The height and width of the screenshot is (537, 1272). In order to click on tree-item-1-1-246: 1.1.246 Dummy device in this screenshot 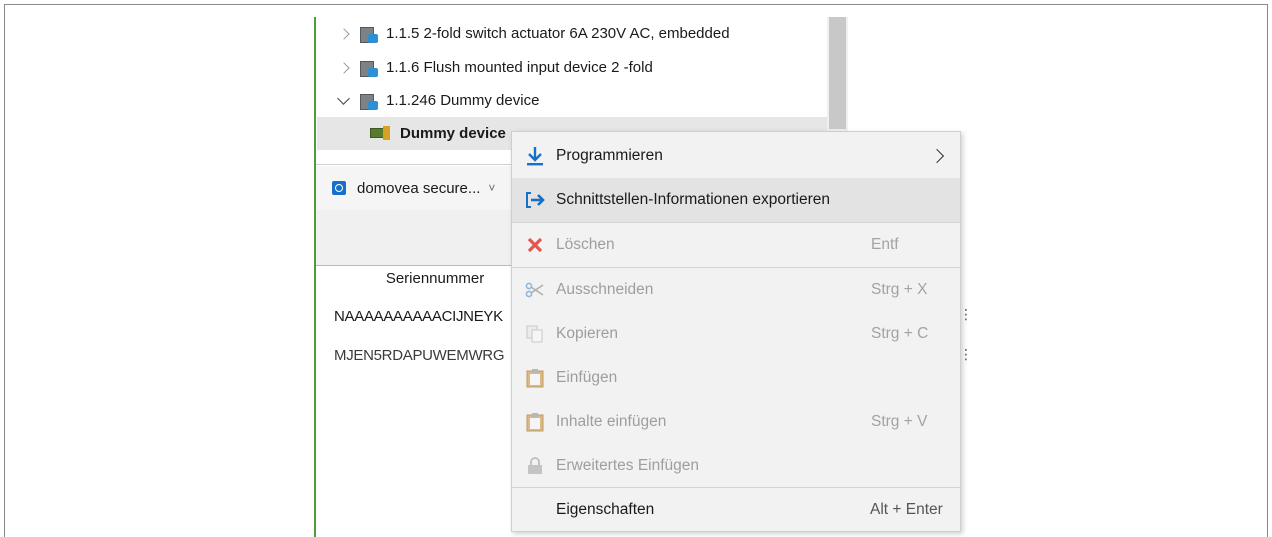, I will do `click(438, 100)`.